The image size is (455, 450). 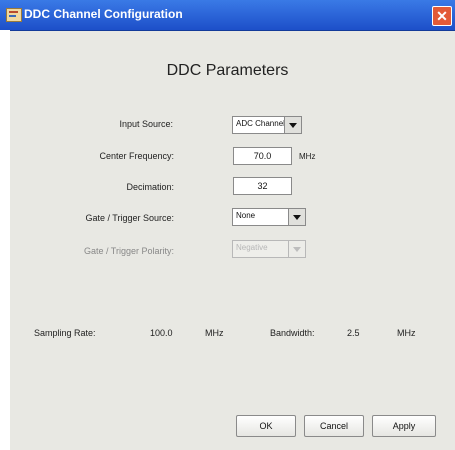 I want to click on title-bar: DDC Channel Configuration ✕, so click(x=227, y=15).